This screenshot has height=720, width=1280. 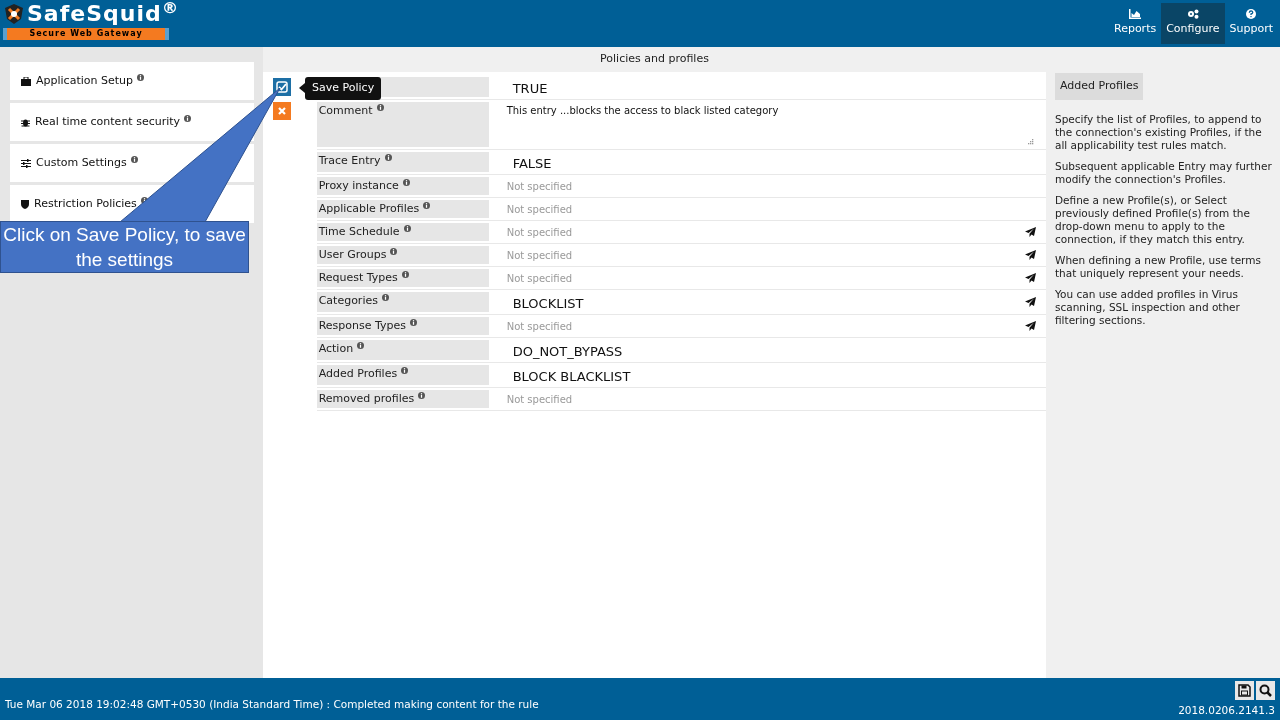 I want to click on help-text: Subsequent applicable Entry may further modify the connection's Profiles., so click(x=1163, y=172).